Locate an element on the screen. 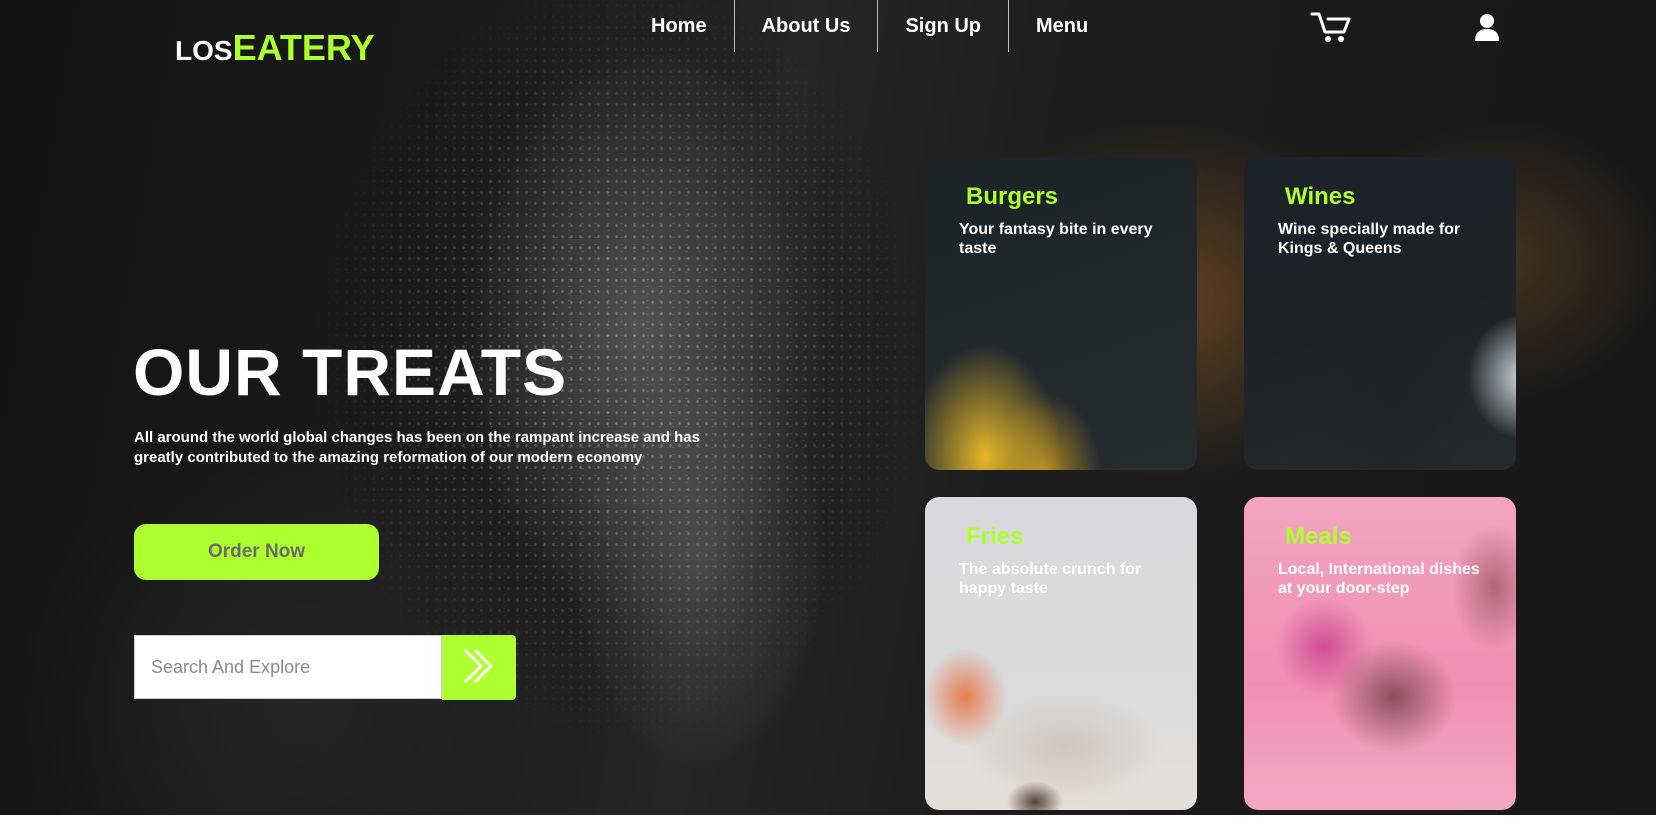  double-chevron-right-icon is located at coordinates (479, 667).